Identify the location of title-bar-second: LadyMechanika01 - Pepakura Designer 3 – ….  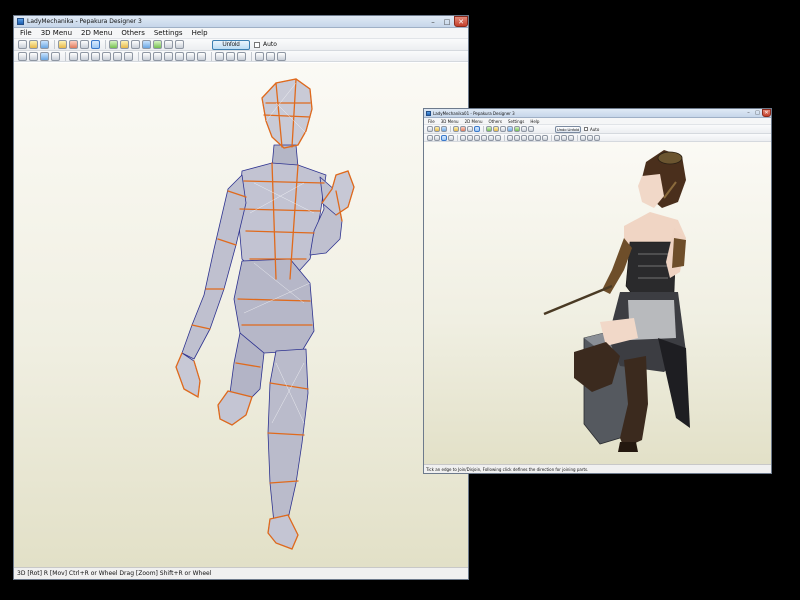
(597, 113).